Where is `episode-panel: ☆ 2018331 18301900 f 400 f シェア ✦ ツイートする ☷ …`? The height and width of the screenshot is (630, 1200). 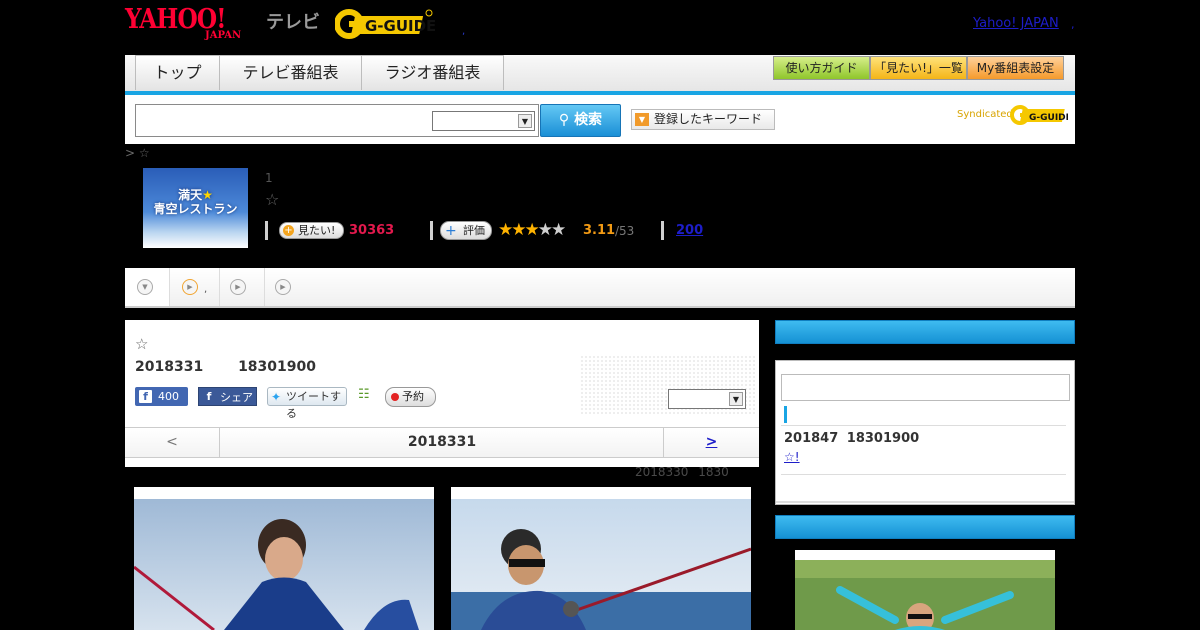 episode-panel: ☆ 2018331 18301900 f 400 f シェア ✦ ツイートする ☷ … is located at coordinates (442, 393).